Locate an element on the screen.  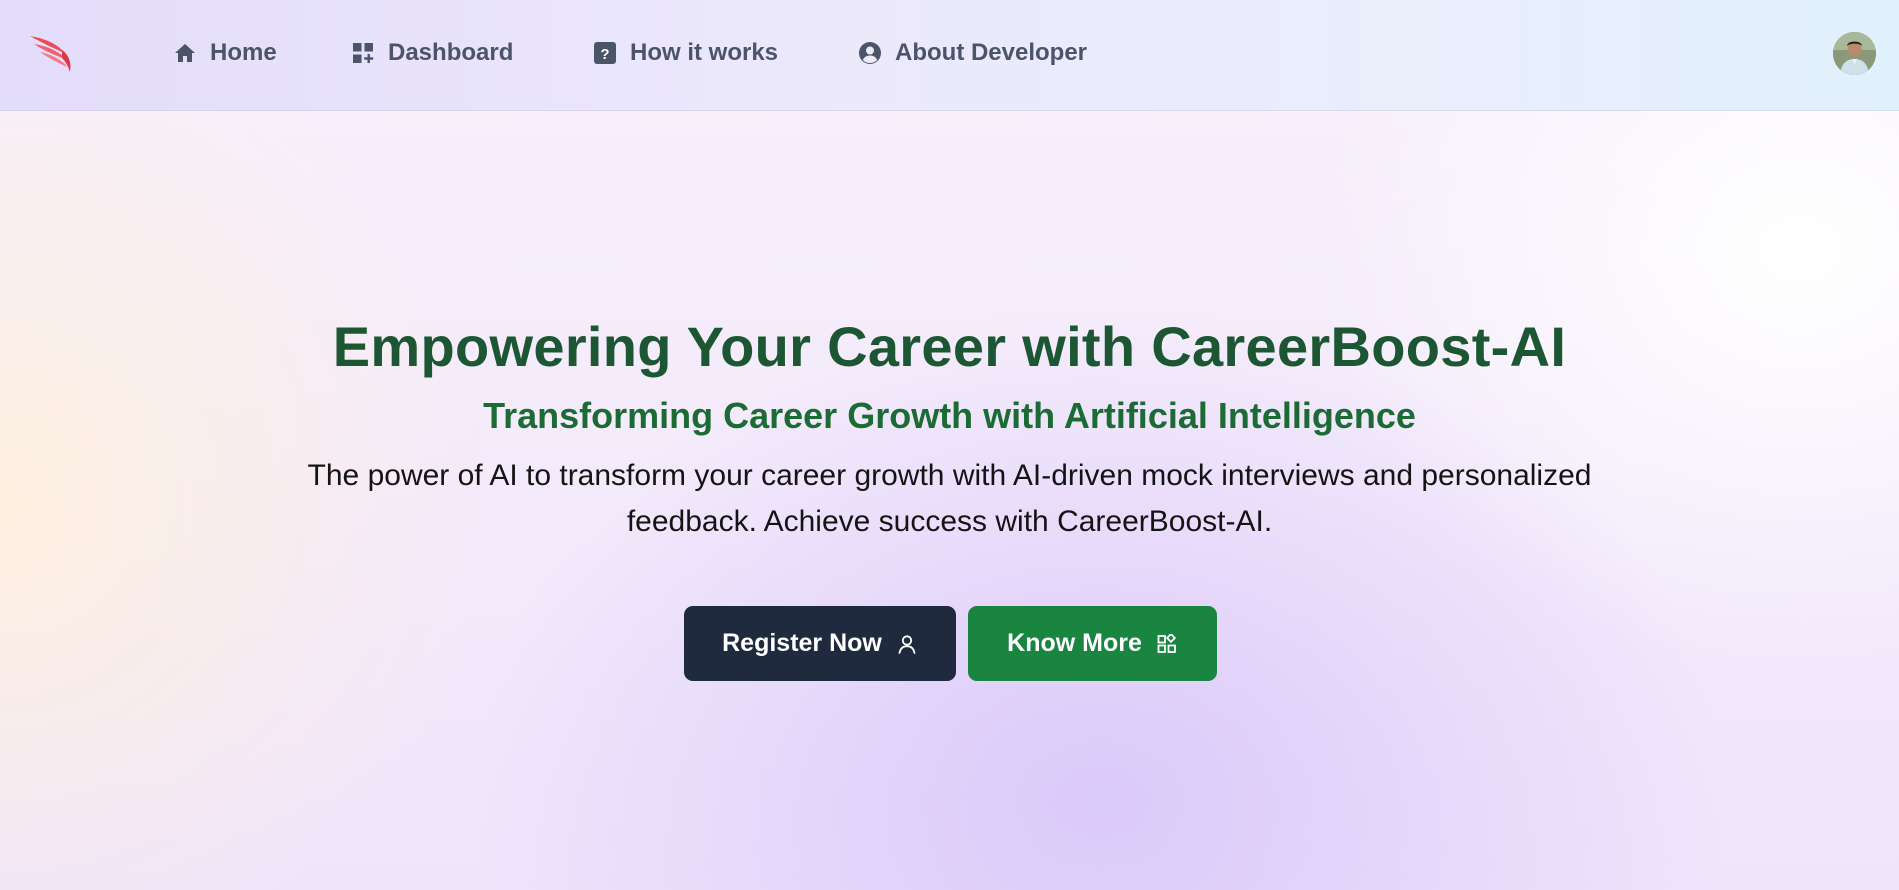
nav-item-dashboard: Dashboard is located at coordinates (431, 53).